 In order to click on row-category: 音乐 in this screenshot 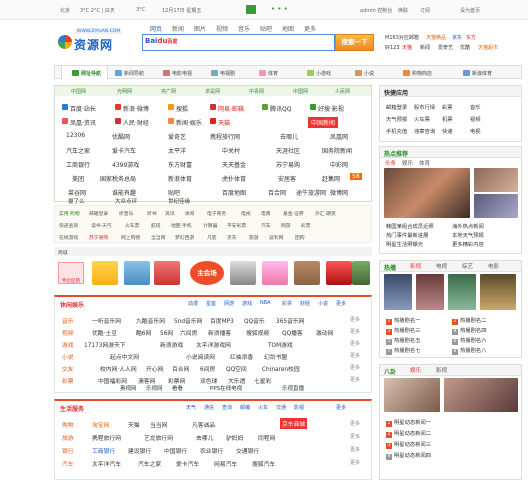, I will do `click(68, 320)`.